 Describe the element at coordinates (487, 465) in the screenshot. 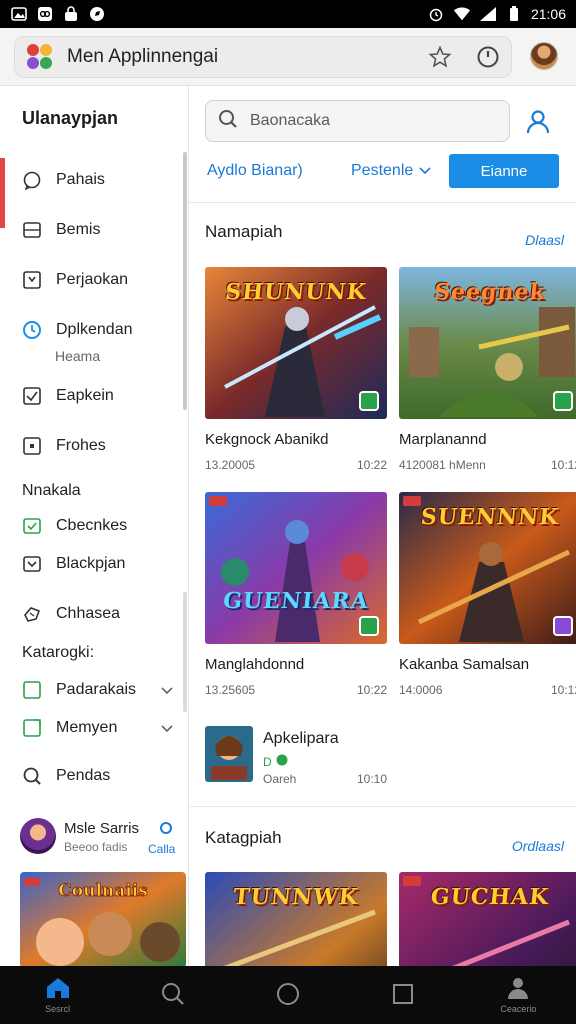

I see `game-meta: 4120081 hMenn 10:12` at that location.